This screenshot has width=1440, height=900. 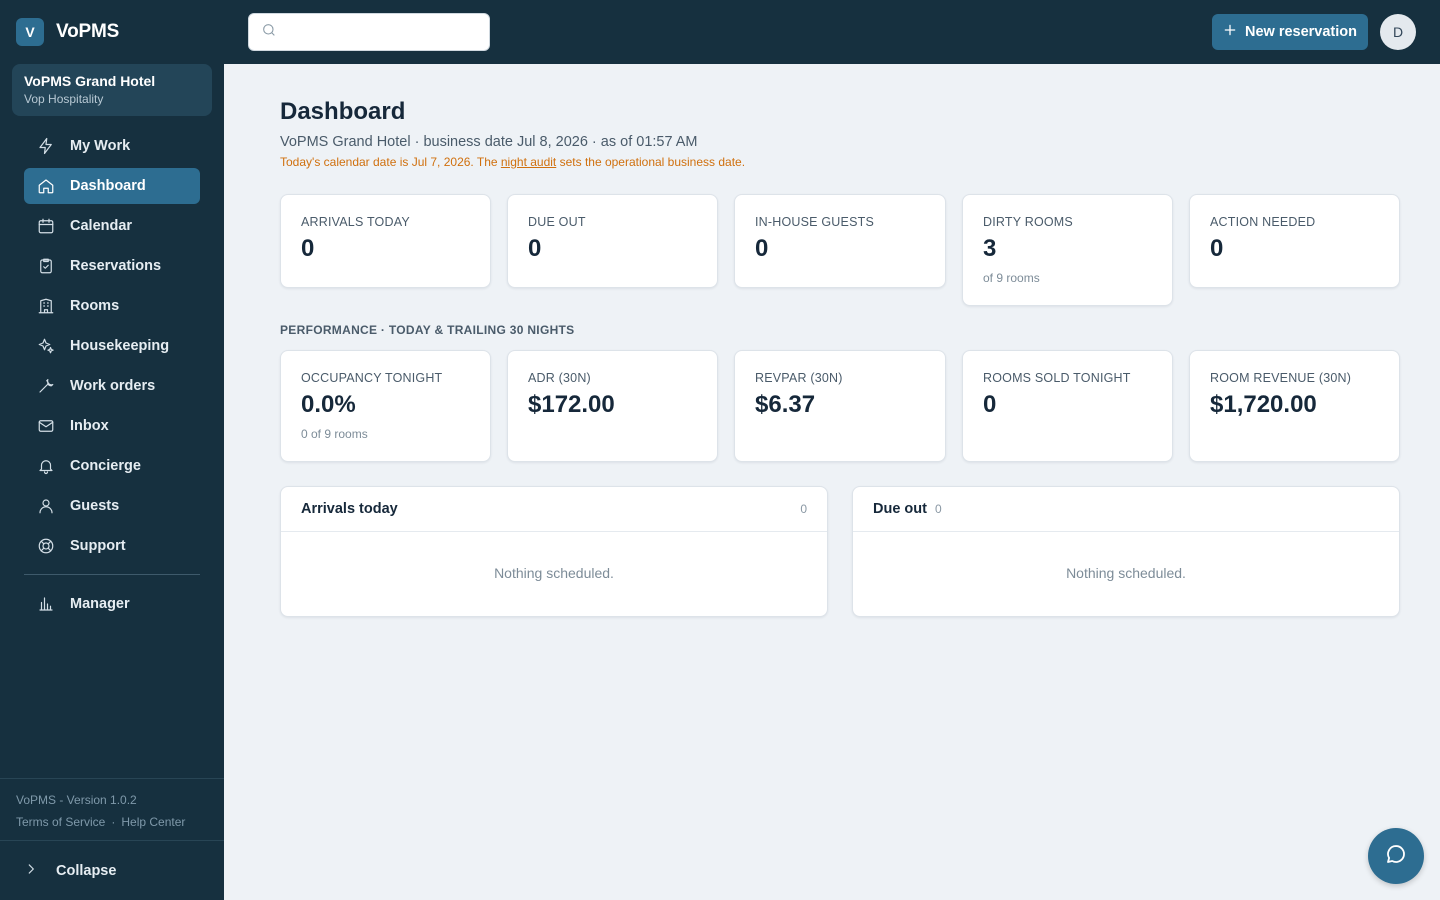 I want to click on wrench-icon, so click(x=46, y=386).